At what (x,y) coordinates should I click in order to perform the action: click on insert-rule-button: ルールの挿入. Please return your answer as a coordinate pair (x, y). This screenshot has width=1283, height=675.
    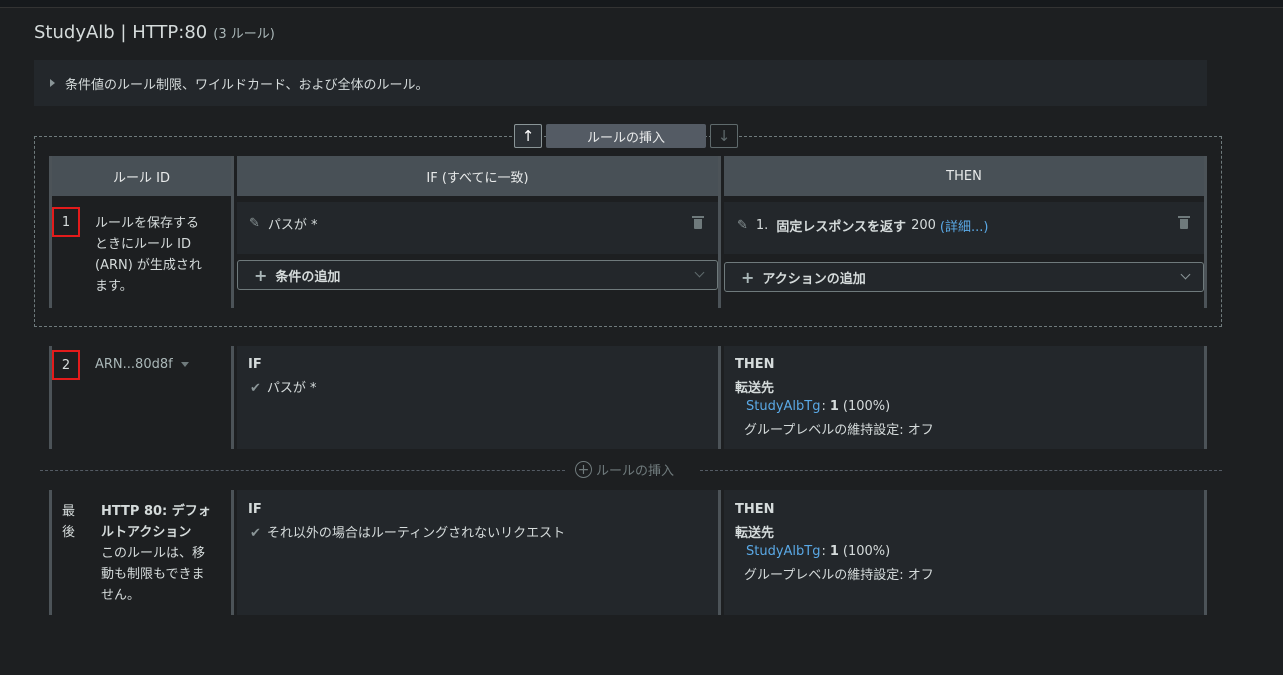
    Looking at the image, I should click on (626, 136).